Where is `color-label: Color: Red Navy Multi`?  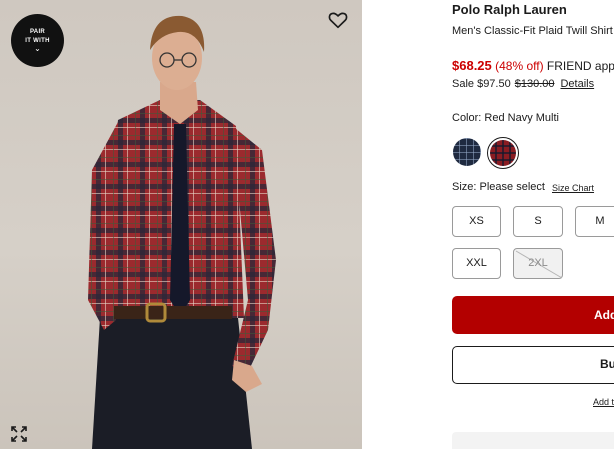 color-label: Color: Red Navy Multi is located at coordinates (505, 118).